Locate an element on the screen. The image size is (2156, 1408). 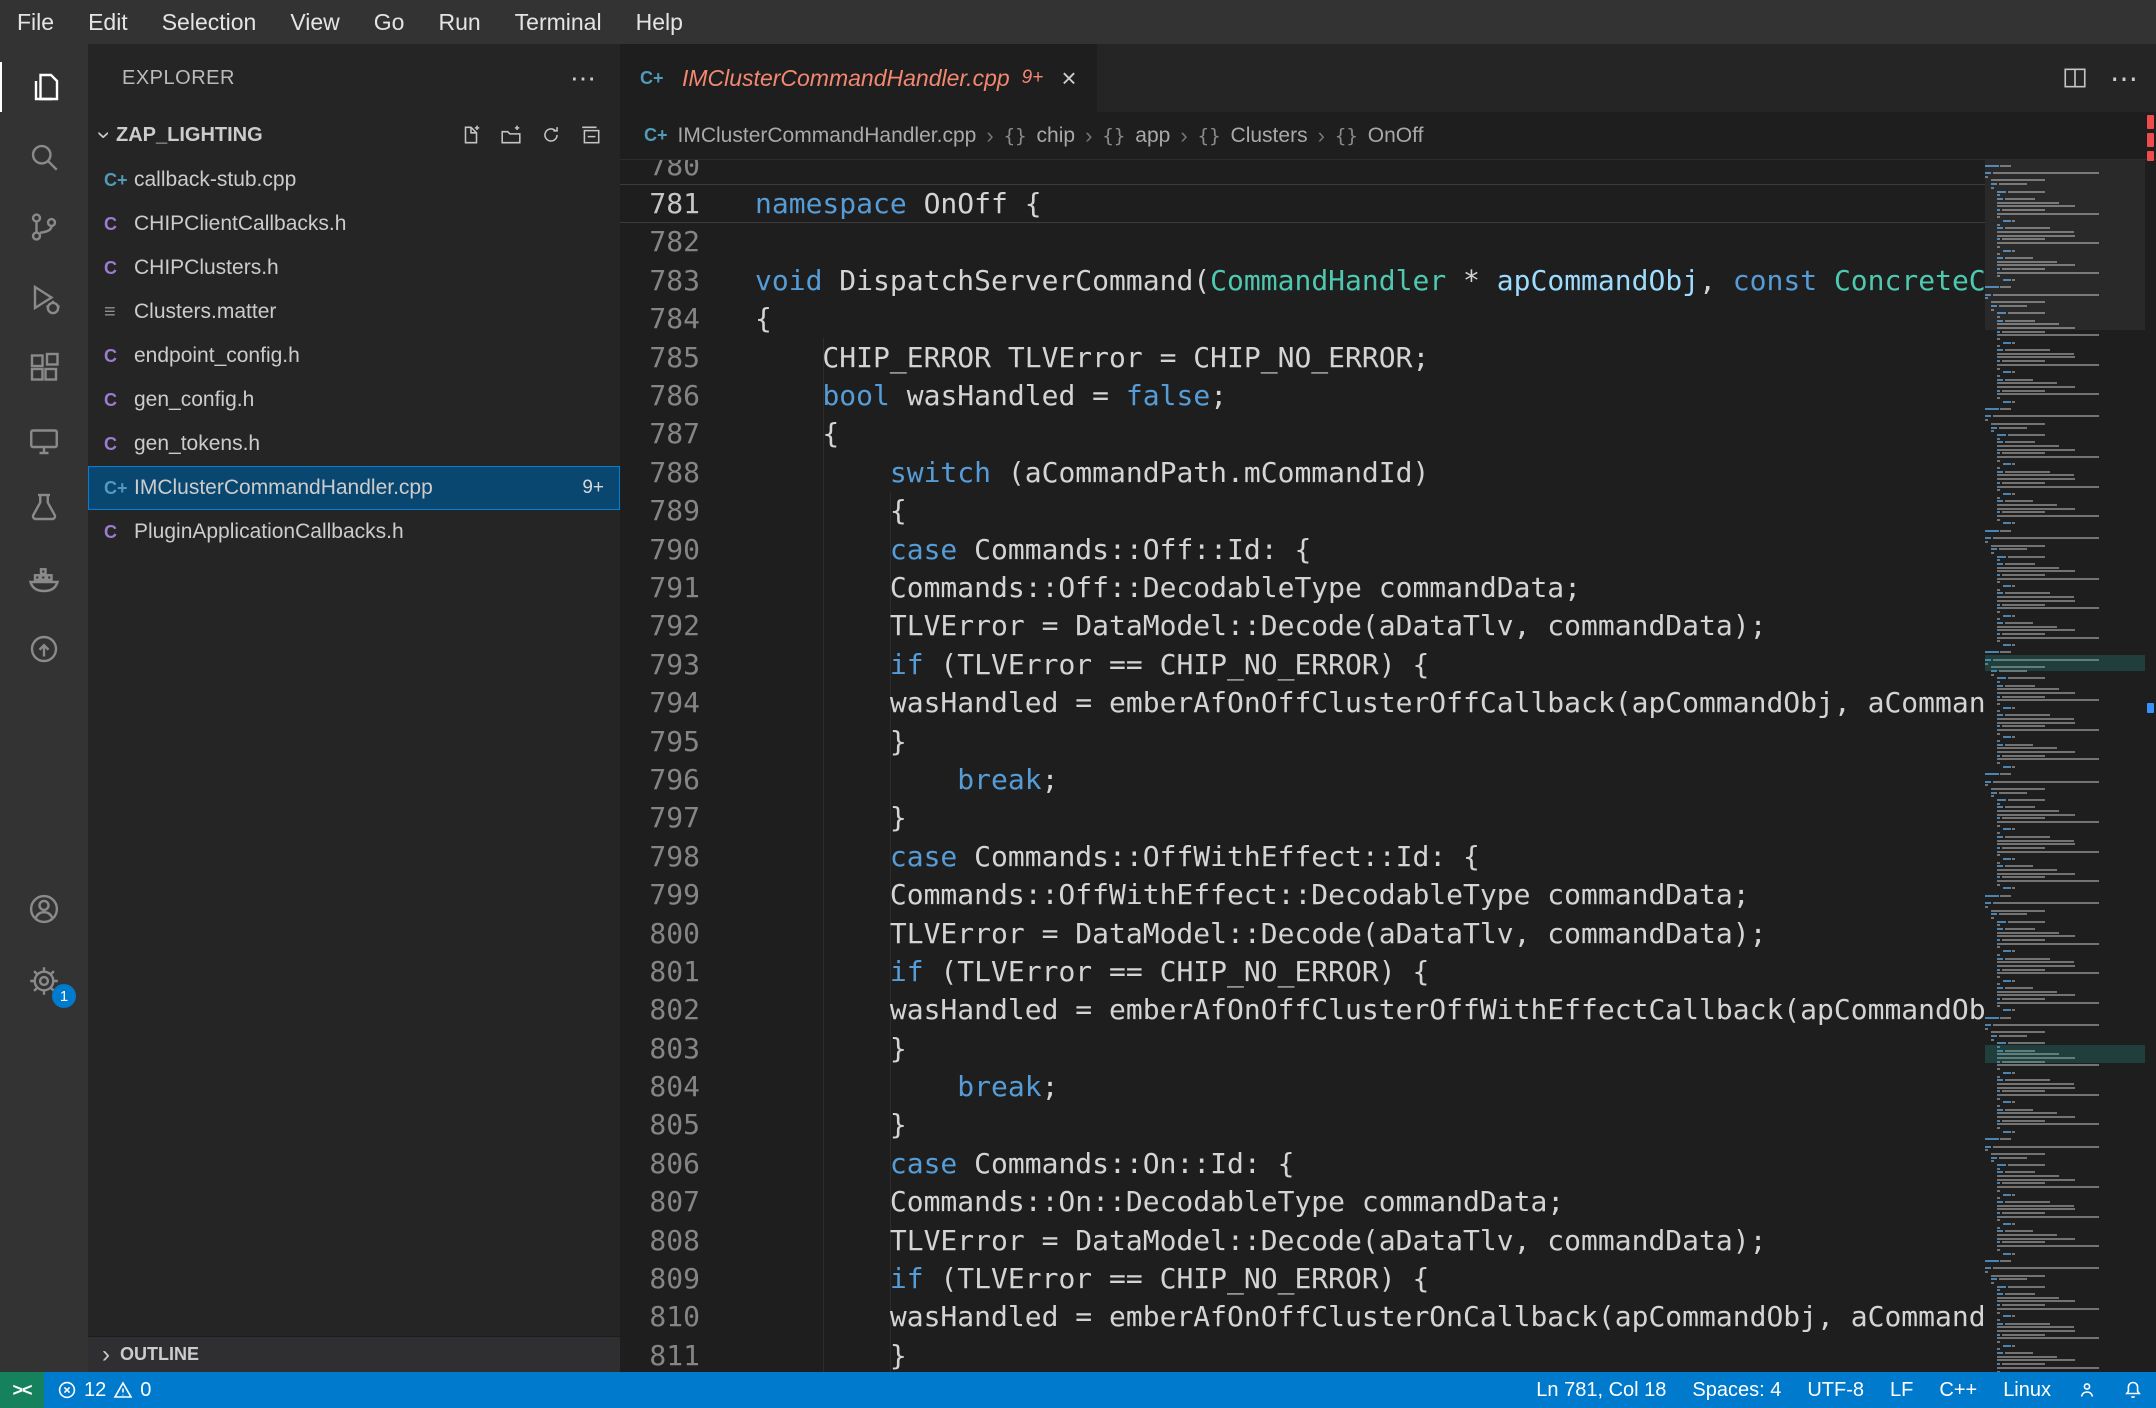
line-number: 796 is located at coordinates (660, 779).